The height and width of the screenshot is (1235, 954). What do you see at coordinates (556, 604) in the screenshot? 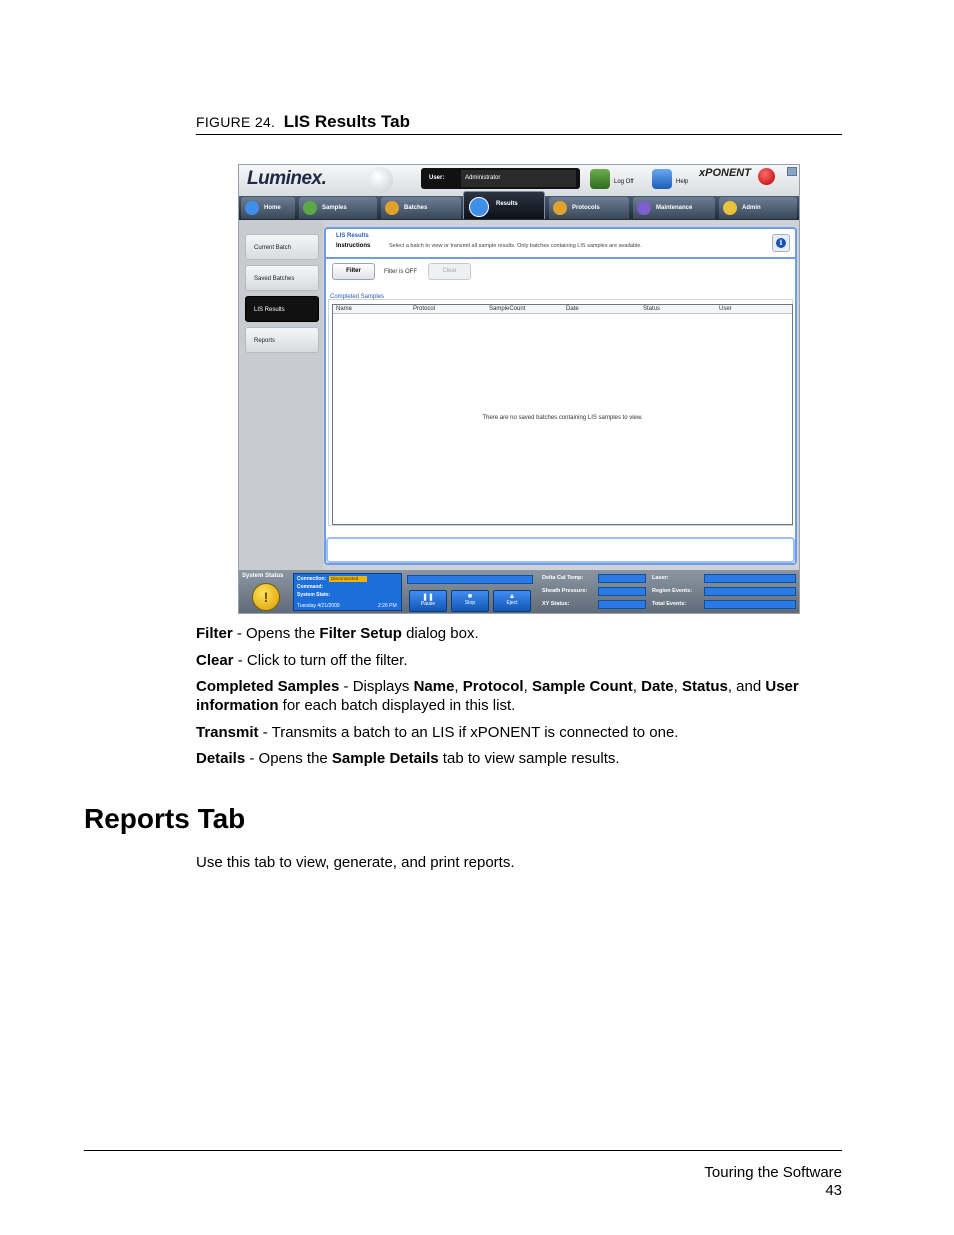
I see `stat-label: XY Status:` at bounding box center [556, 604].